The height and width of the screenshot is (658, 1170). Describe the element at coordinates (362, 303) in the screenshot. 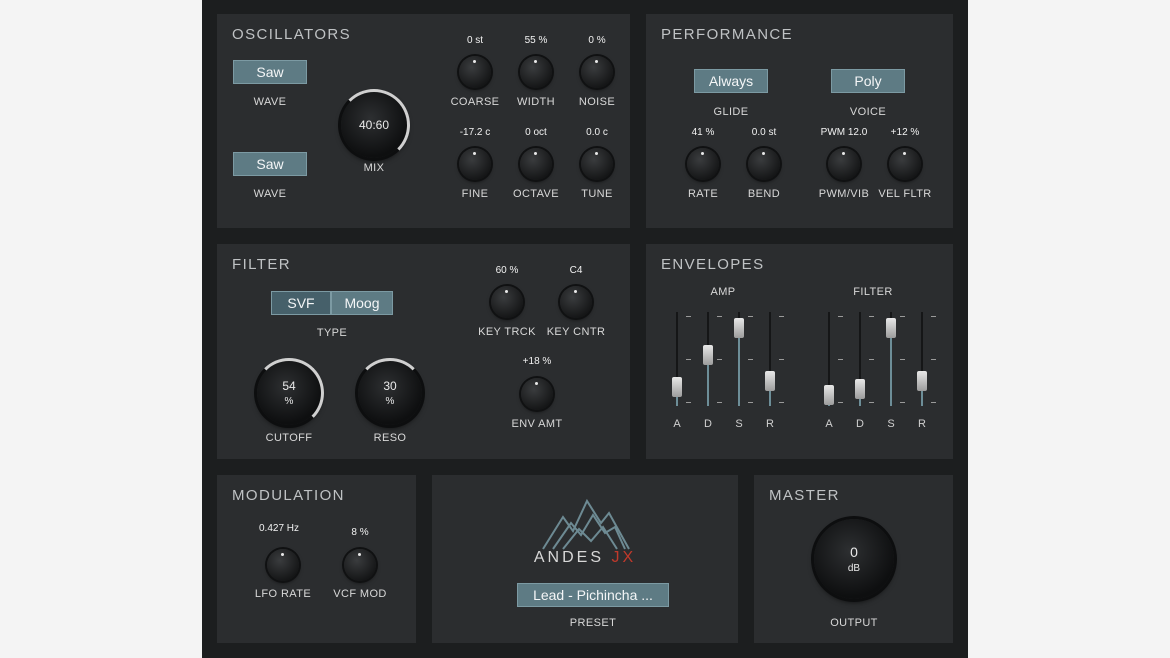

I see `filter-type-moog: Moog` at that location.